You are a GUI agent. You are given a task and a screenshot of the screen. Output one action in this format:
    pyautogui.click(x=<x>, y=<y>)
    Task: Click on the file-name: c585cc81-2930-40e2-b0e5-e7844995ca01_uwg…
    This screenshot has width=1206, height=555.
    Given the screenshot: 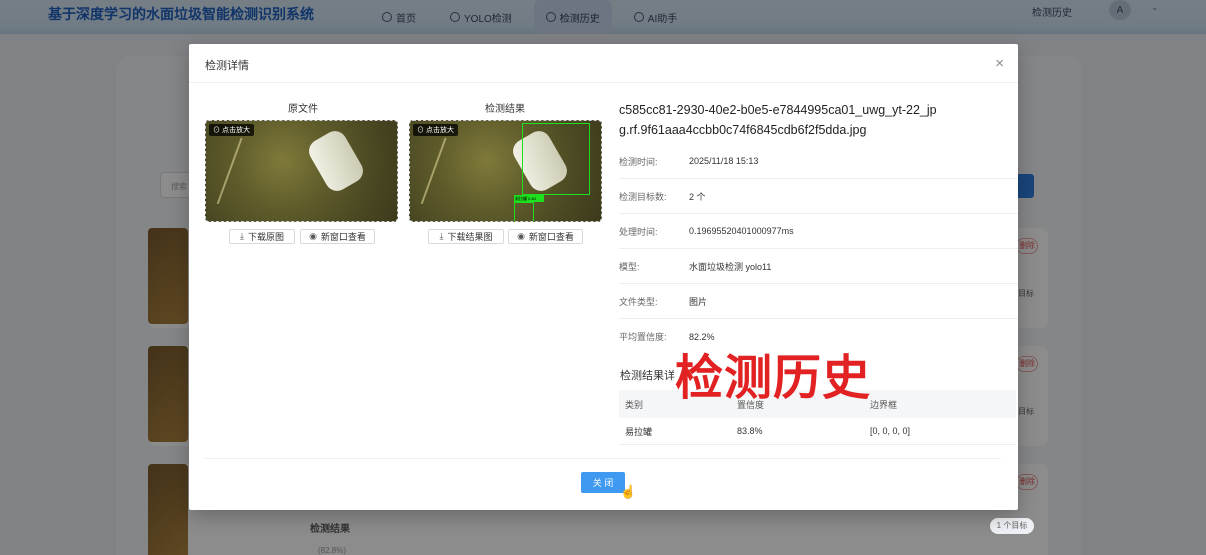 What is the action you would take?
    pyautogui.click(x=778, y=120)
    